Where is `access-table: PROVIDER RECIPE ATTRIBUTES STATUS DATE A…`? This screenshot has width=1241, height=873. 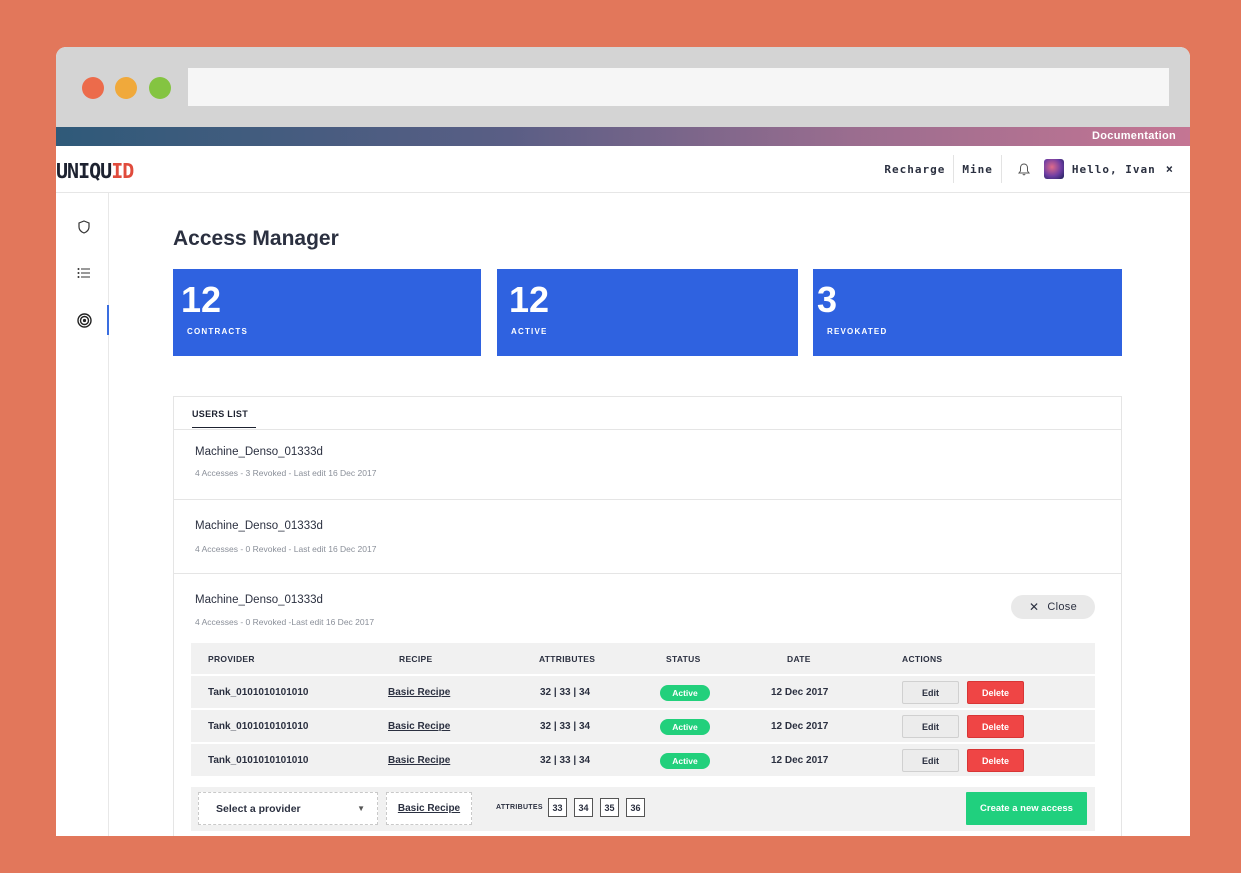
access-table: PROVIDER RECIPE ATTRIBUTES STATUS DATE A… is located at coordinates (643, 709).